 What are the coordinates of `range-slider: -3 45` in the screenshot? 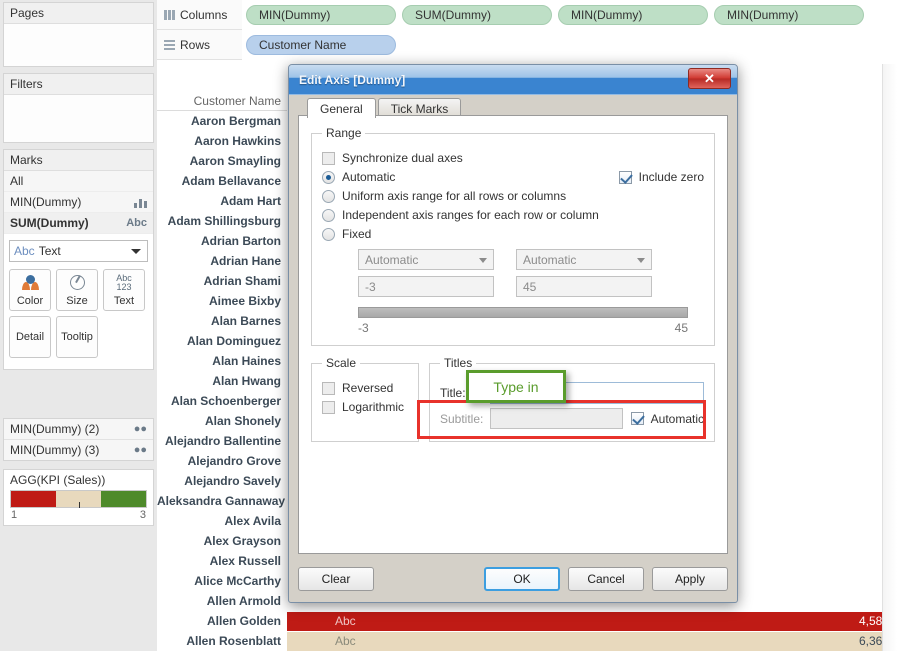 It's located at (523, 321).